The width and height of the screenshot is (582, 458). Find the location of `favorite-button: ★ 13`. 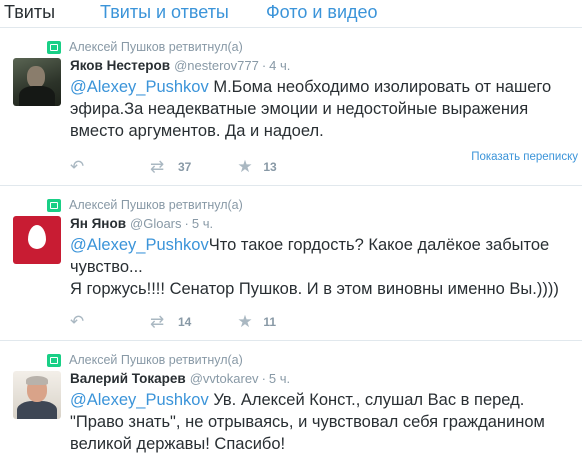

favorite-button: ★ 13 is located at coordinates (233, 167).